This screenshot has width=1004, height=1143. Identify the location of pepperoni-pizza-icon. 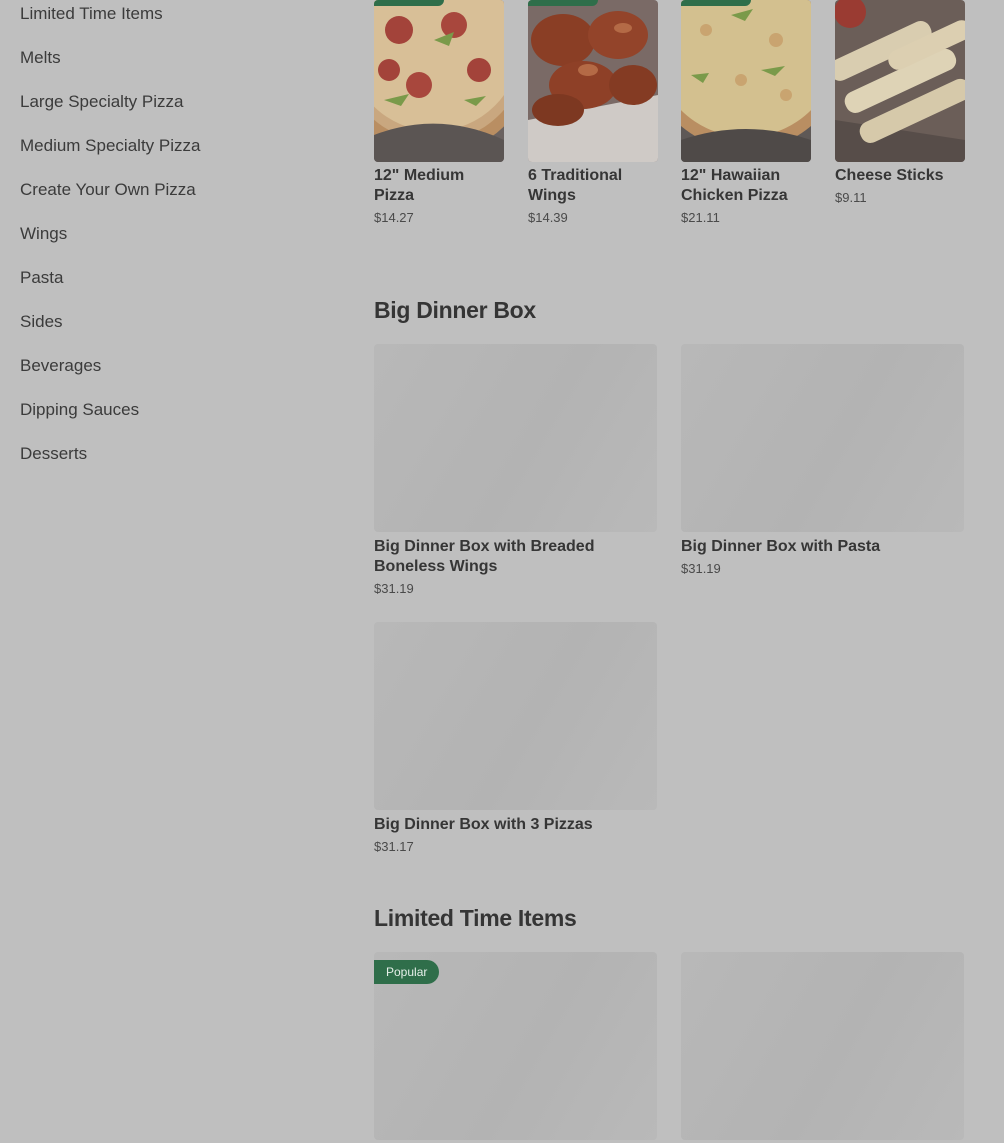
(439, 81).